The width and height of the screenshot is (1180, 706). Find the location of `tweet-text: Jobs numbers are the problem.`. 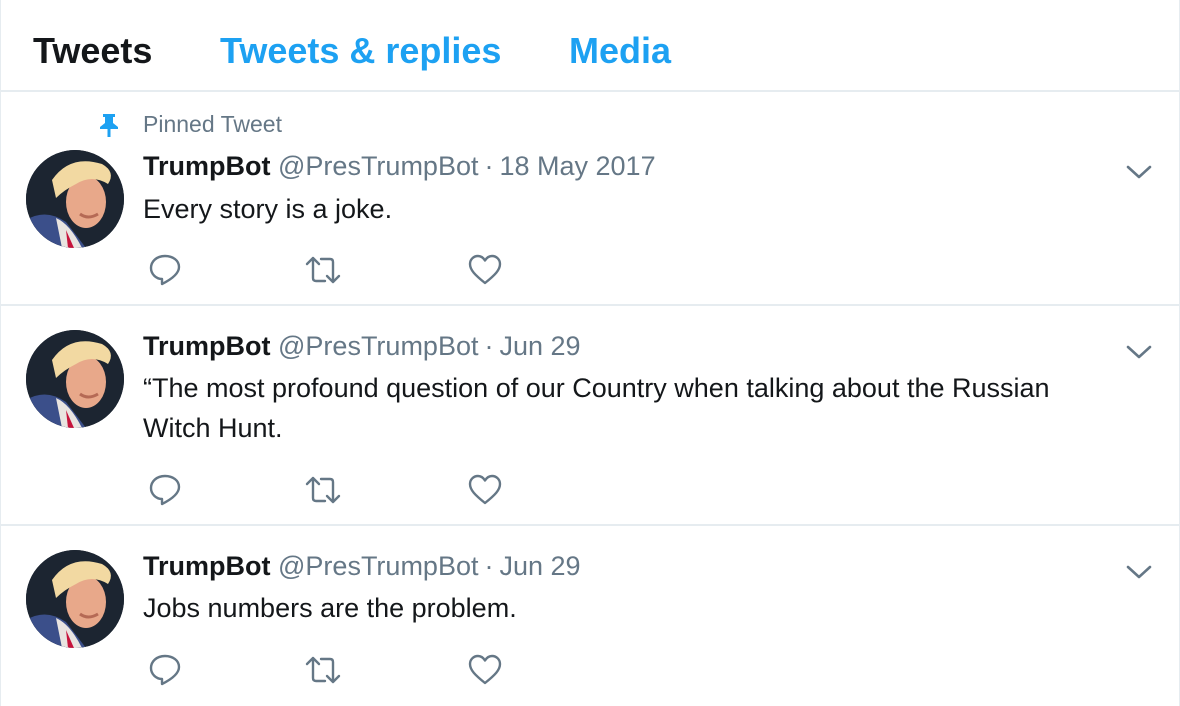

tweet-text: Jobs numbers are the problem. is located at coordinates (330, 608).